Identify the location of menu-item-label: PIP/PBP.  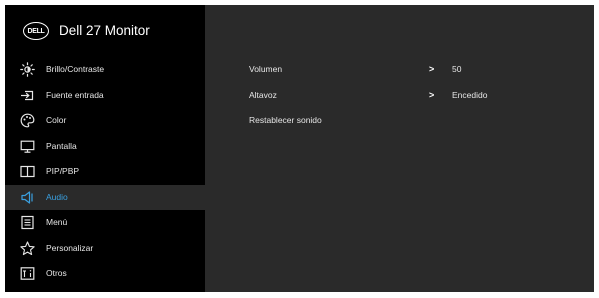
(63, 171).